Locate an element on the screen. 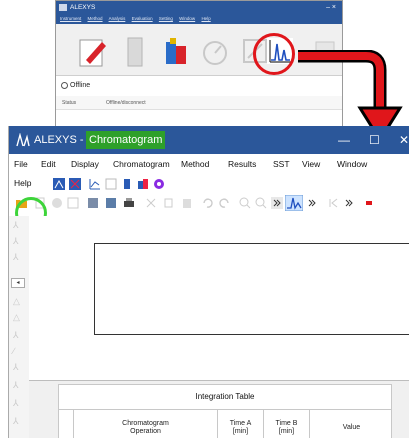 This screenshot has width=409, height=438. menu-window: Window is located at coordinates (352, 164).